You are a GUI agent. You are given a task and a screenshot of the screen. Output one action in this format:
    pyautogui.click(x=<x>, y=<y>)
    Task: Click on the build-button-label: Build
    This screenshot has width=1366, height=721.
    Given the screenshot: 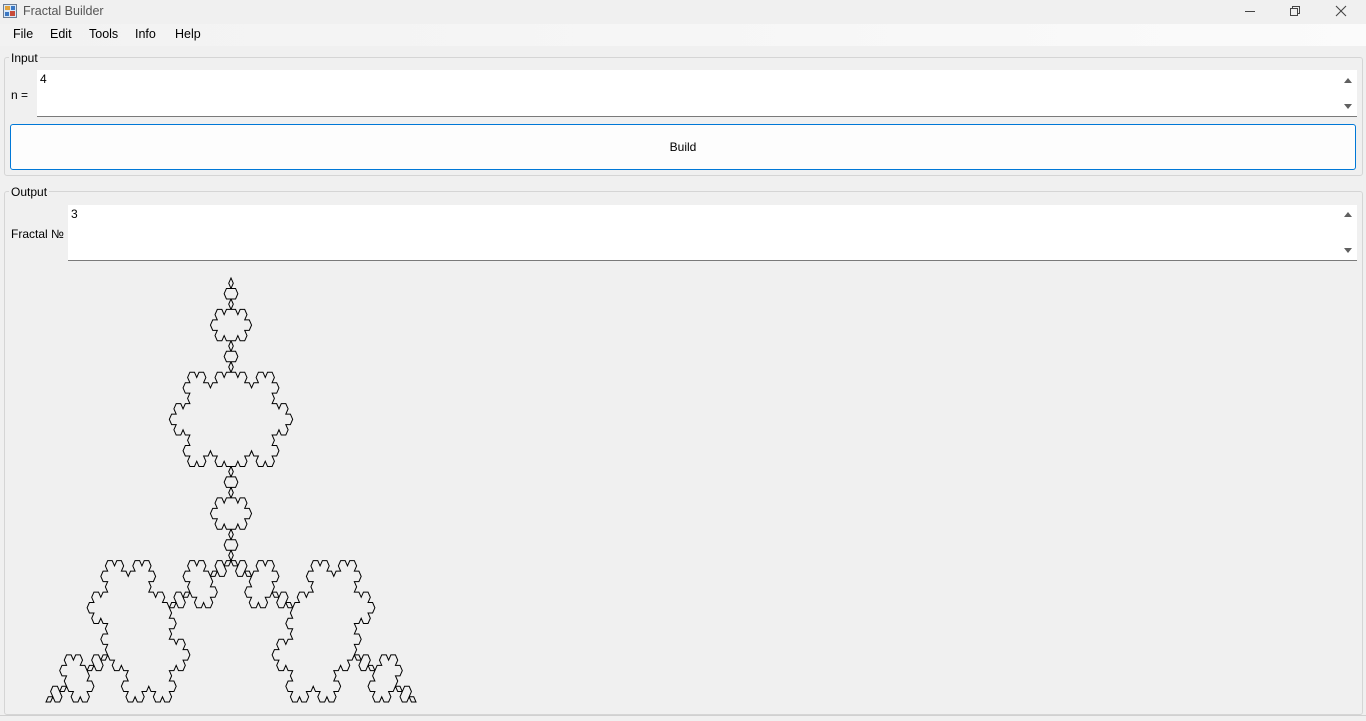 What is the action you would take?
    pyautogui.click(x=683, y=147)
    